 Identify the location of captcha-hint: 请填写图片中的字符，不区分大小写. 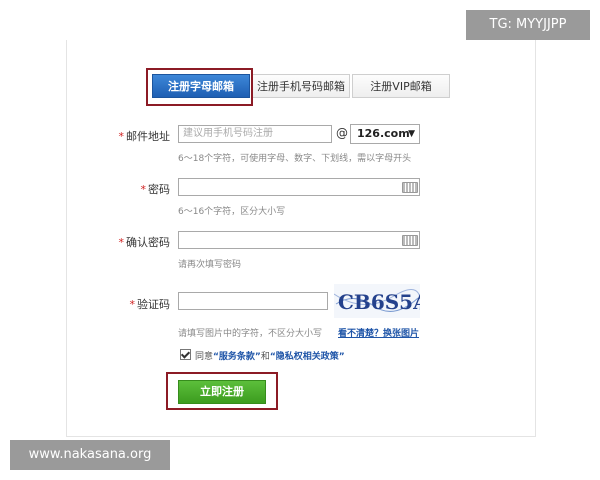
(250, 334).